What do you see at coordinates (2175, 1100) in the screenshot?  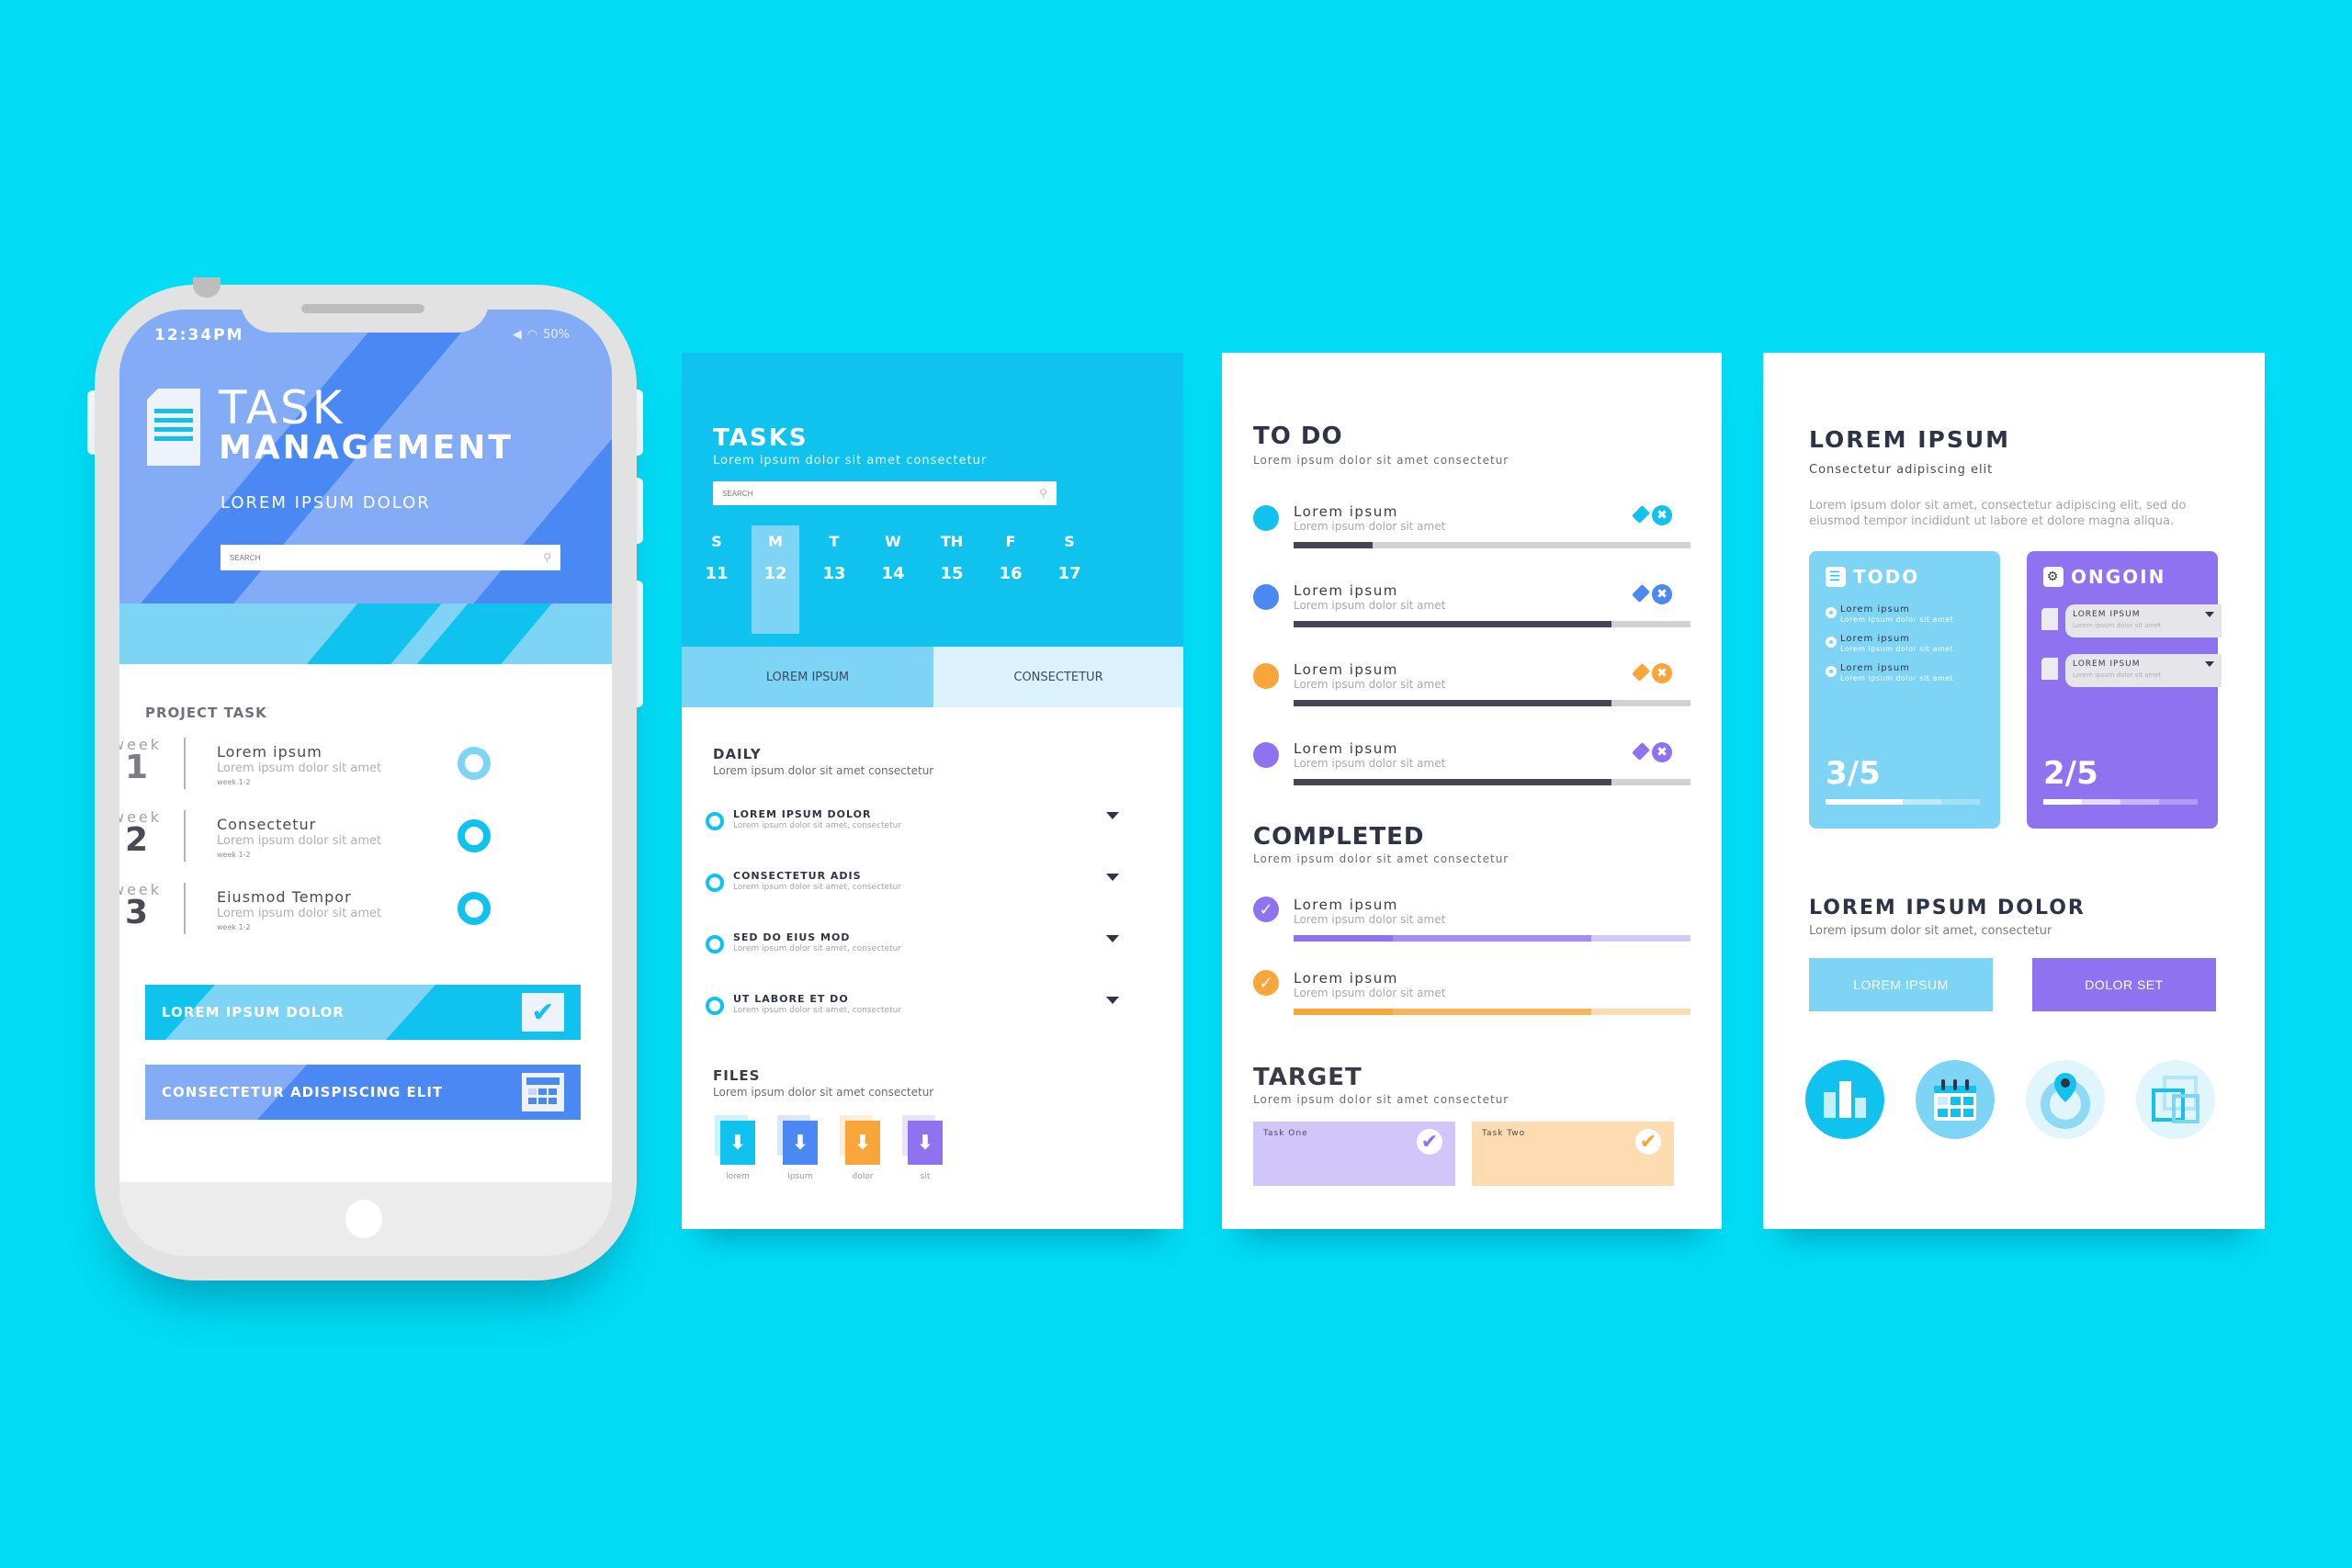 I see `layers-icon` at bounding box center [2175, 1100].